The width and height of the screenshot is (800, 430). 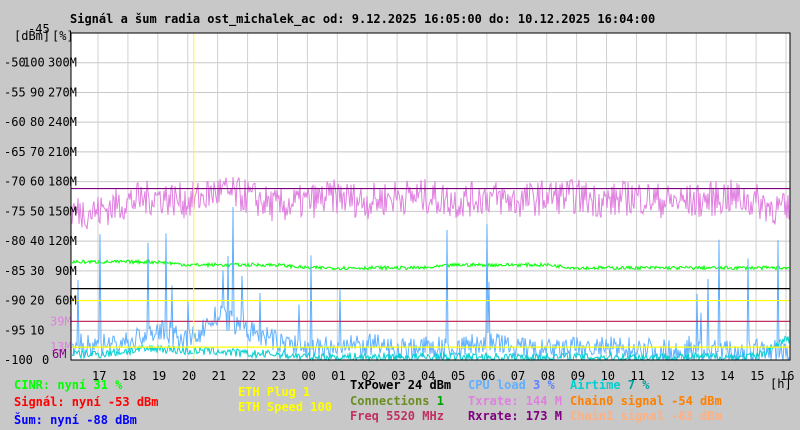 I want to click on y-tick-m: 120M, so click(x=62, y=241).